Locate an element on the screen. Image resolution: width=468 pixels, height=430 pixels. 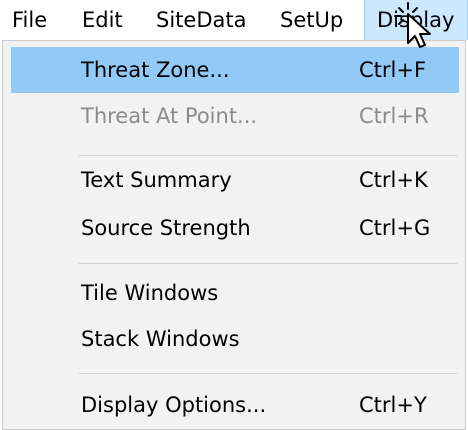
menu-item-tile-windows: Tile Windows is located at coordinates (235, 293).